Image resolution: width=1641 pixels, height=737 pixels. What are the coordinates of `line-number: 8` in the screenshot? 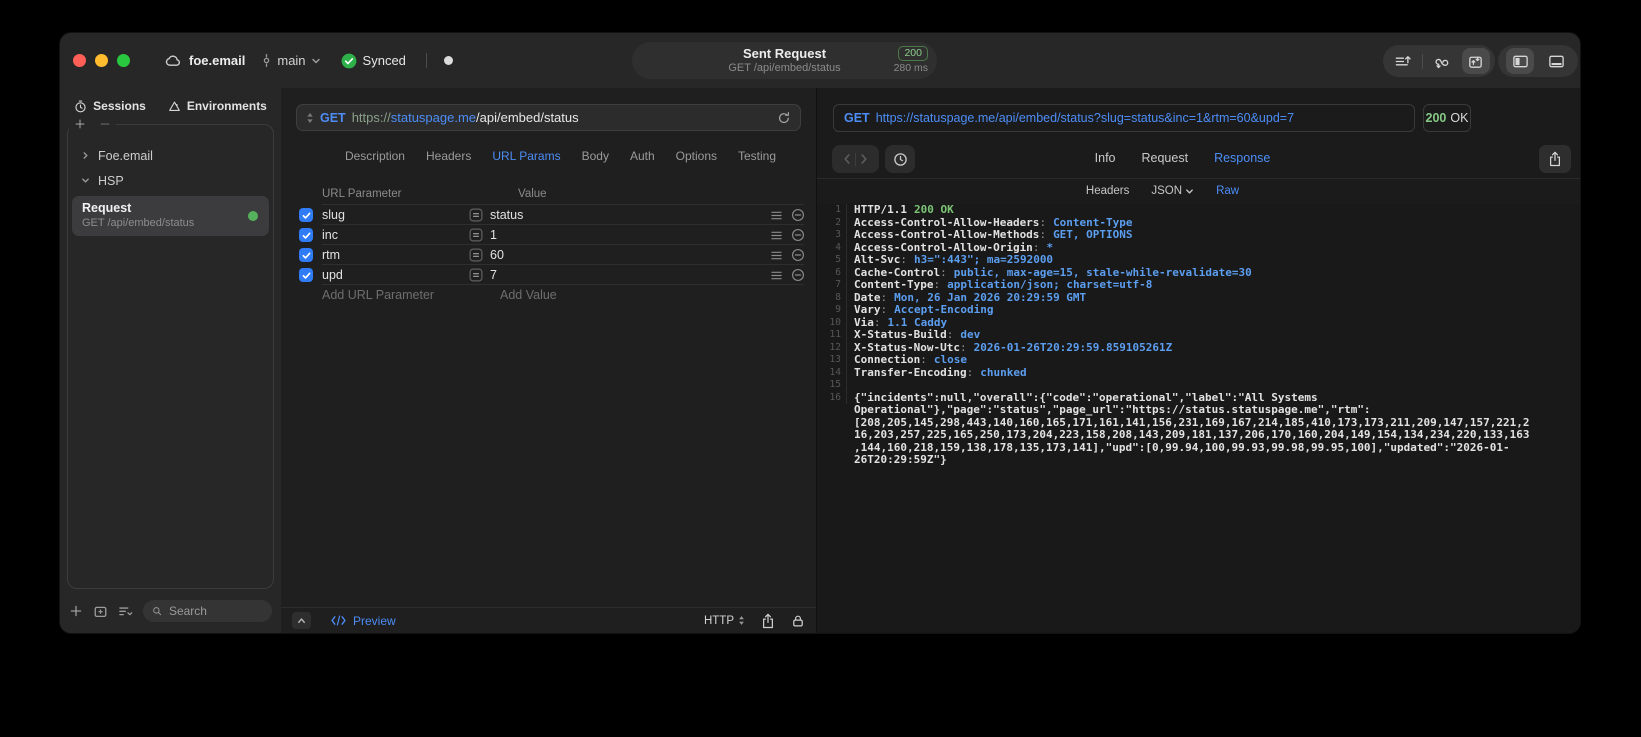 It's located at (832, 297).